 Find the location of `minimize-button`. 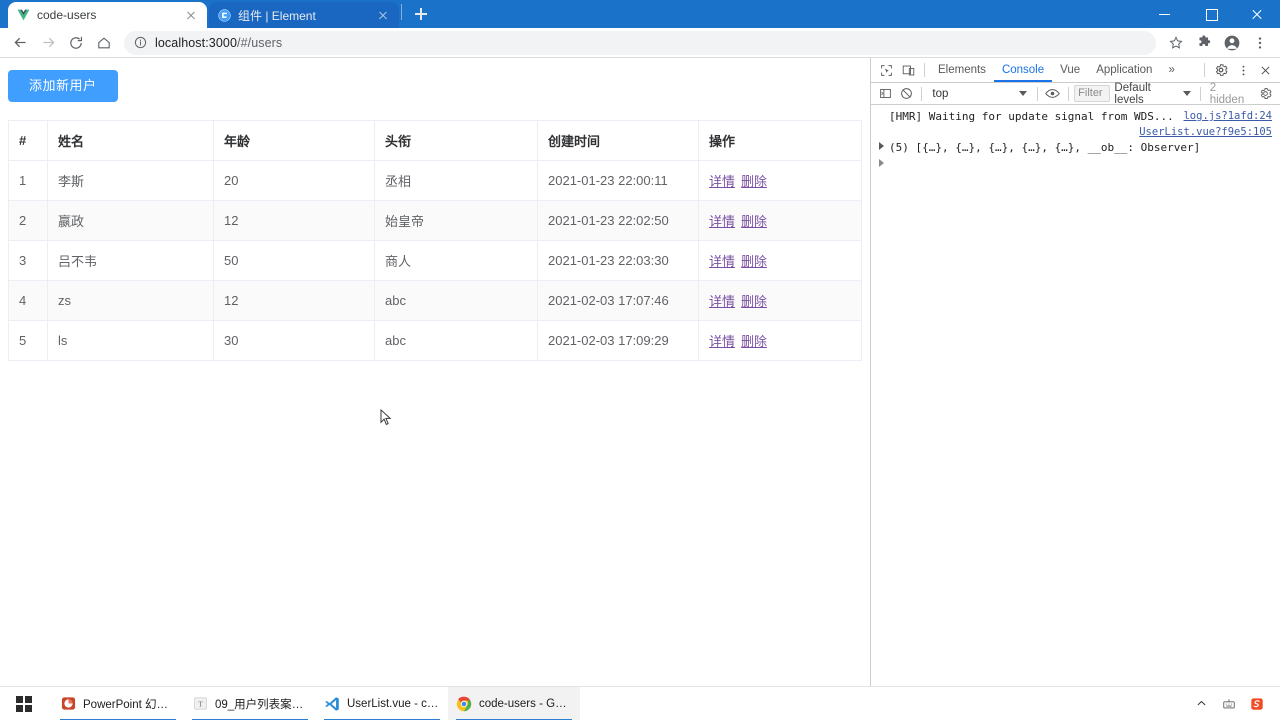

minimize-button is located at coordinates (1165, 14).